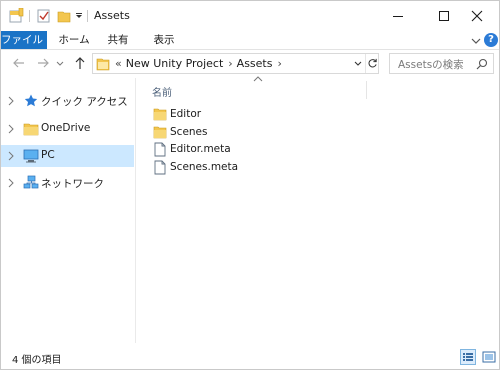  What do you see at coordinates (80, 63) in the screenshot?
I see `up-arrow-icon` at bounding box center [80, 63].